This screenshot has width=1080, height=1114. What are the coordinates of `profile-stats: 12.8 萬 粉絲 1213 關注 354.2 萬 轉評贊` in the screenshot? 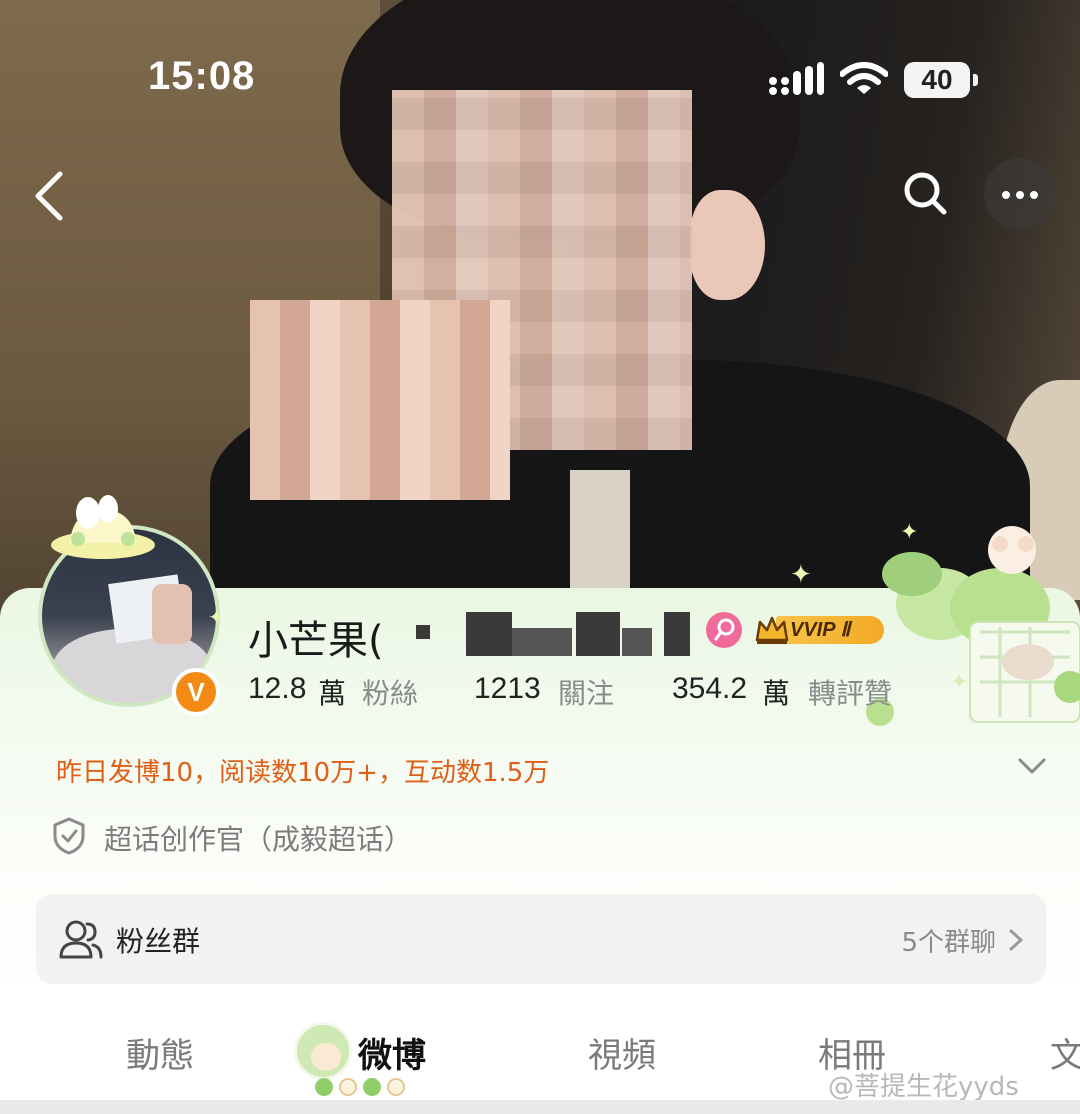 It's located at (540, 690).